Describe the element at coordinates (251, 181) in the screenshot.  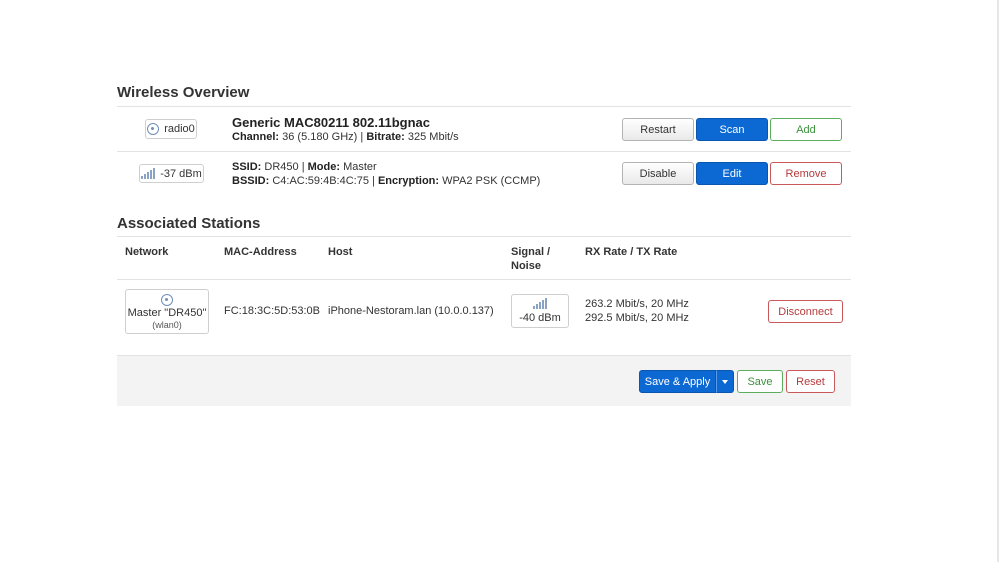
I see `bssid-label: BSSID:` at that location.